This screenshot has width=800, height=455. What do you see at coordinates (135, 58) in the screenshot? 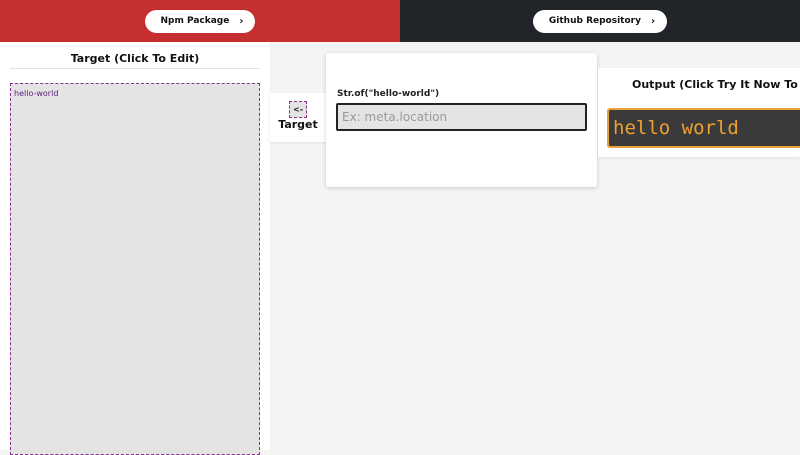
I see `target-panel-title: Target (Click To Edit)` at bounding box center [135, 58].